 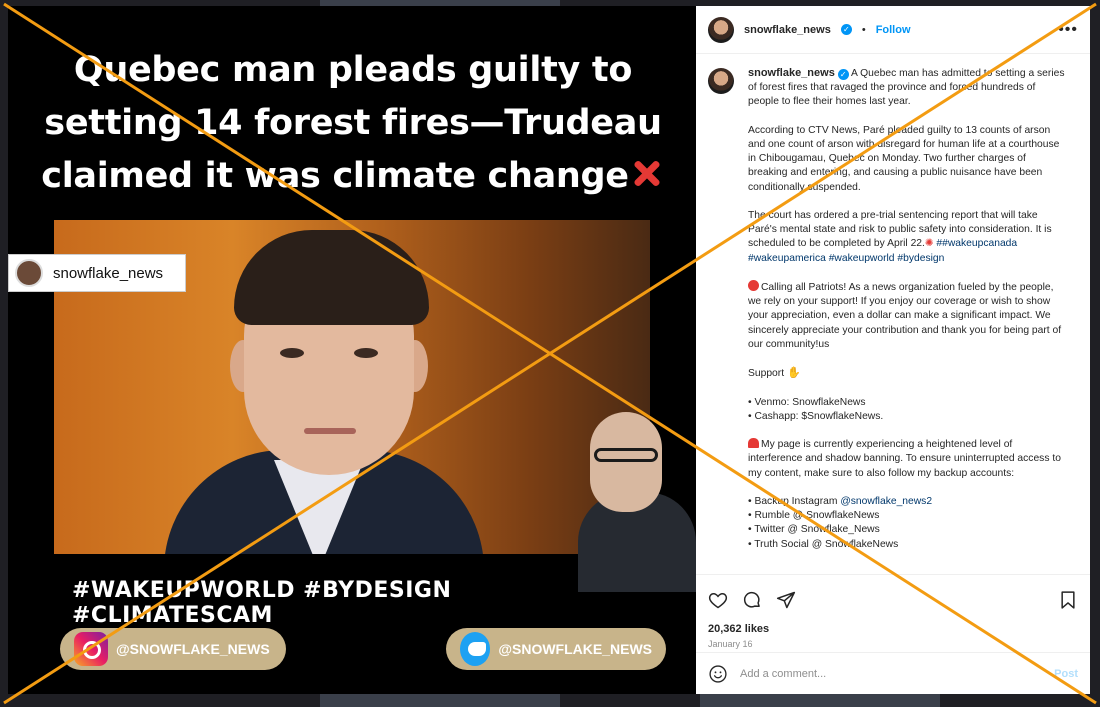 I want to click on backup-instagram-link: @snowflake_news2, so click(x=886, y=501).